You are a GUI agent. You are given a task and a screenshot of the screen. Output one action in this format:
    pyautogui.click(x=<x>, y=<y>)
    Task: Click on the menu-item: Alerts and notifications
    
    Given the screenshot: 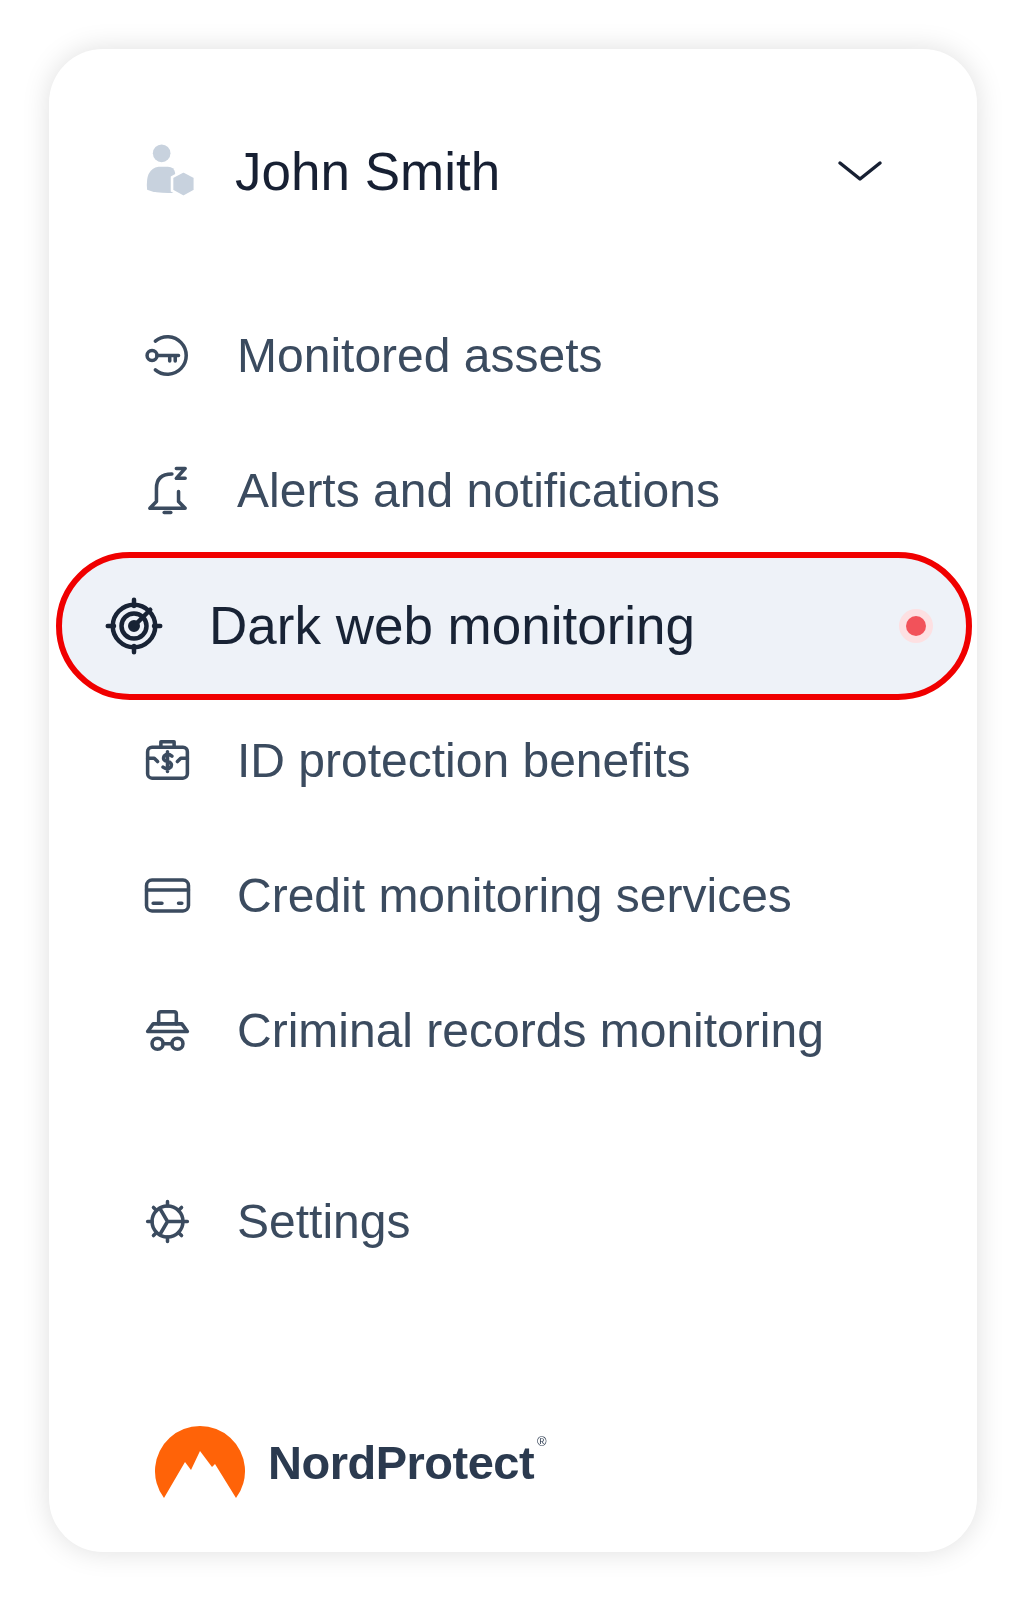 What is the action you would take?
    pyautogui.click(x=430, y=490)
    